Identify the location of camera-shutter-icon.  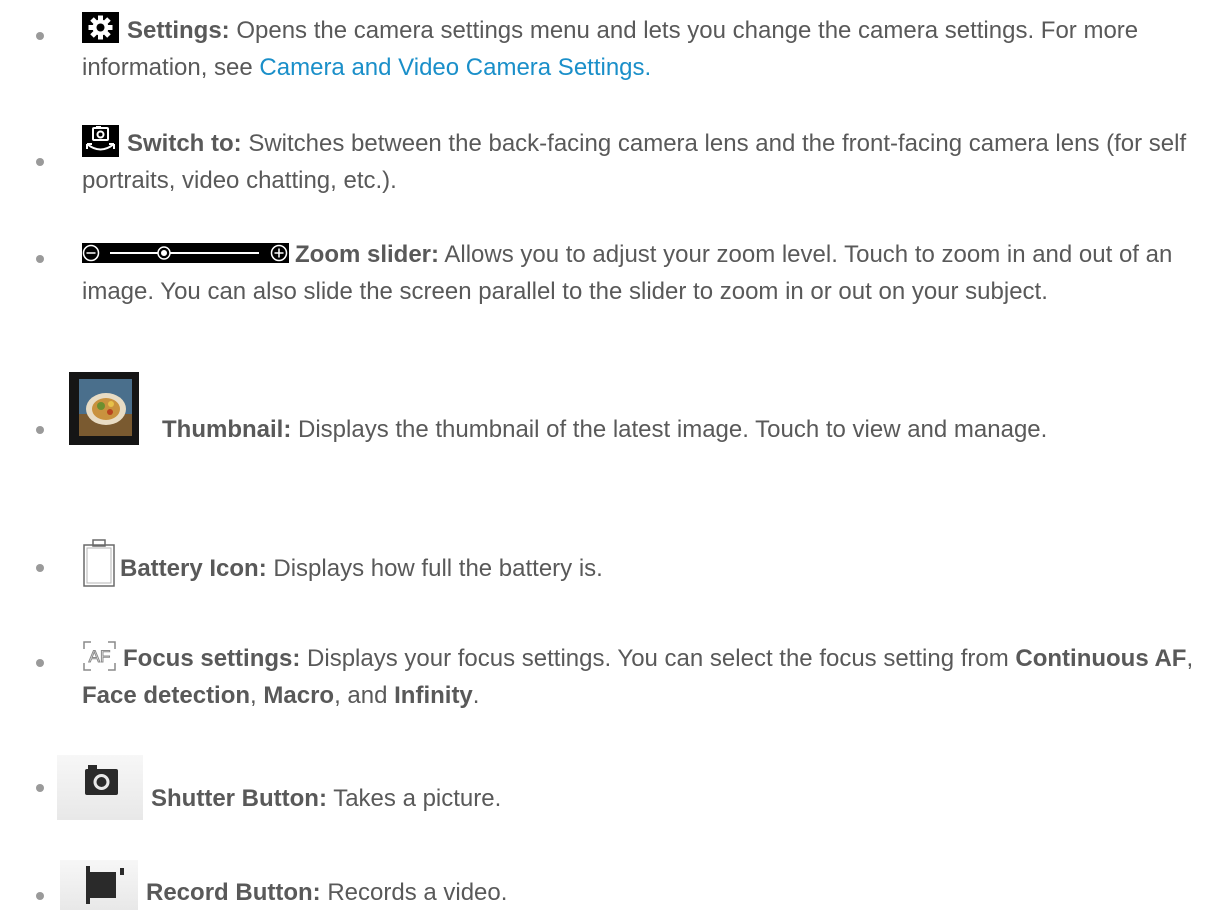
(100, 787).